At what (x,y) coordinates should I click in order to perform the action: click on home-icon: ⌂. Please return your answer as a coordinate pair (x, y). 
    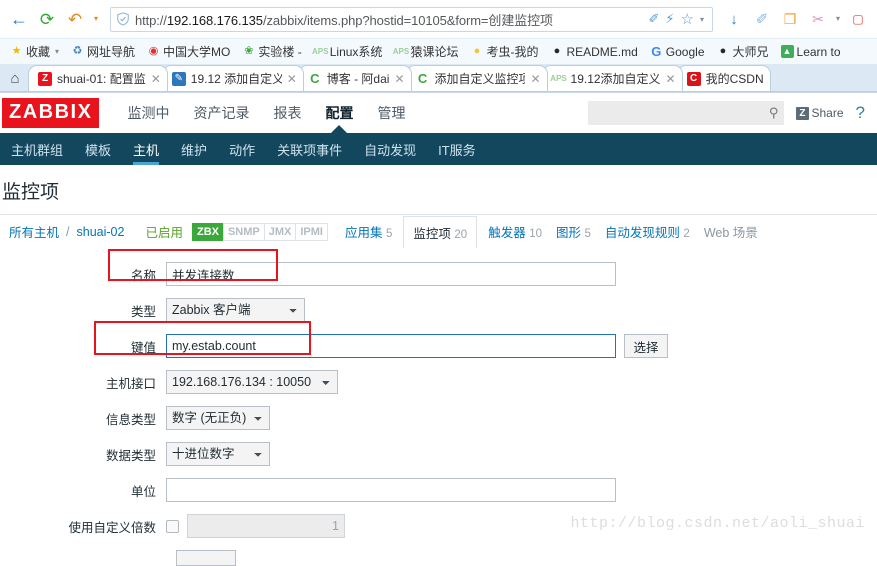
    Looking at the image, I should click on (15, 78).